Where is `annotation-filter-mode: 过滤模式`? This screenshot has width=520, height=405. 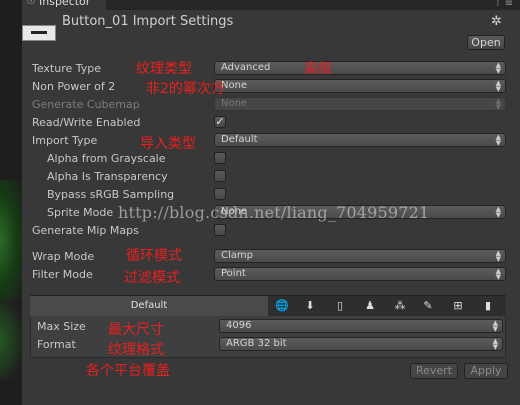
annotation-filter-mode: 过滤模式 is located at coordinates (152, 278).